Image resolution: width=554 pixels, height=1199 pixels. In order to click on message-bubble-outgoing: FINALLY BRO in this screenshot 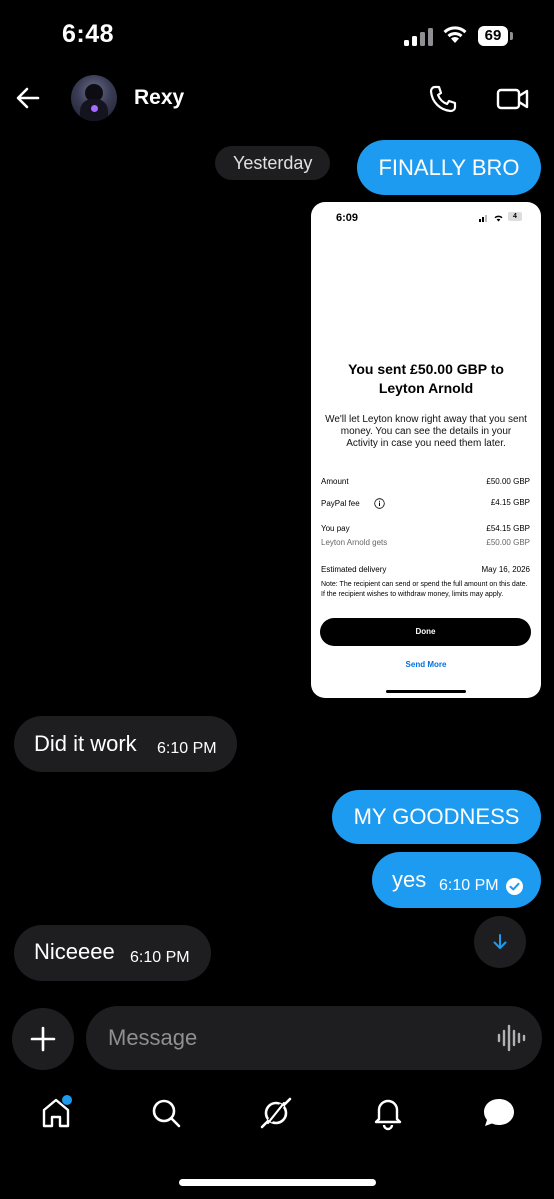, I will do `click(449, 167)`.